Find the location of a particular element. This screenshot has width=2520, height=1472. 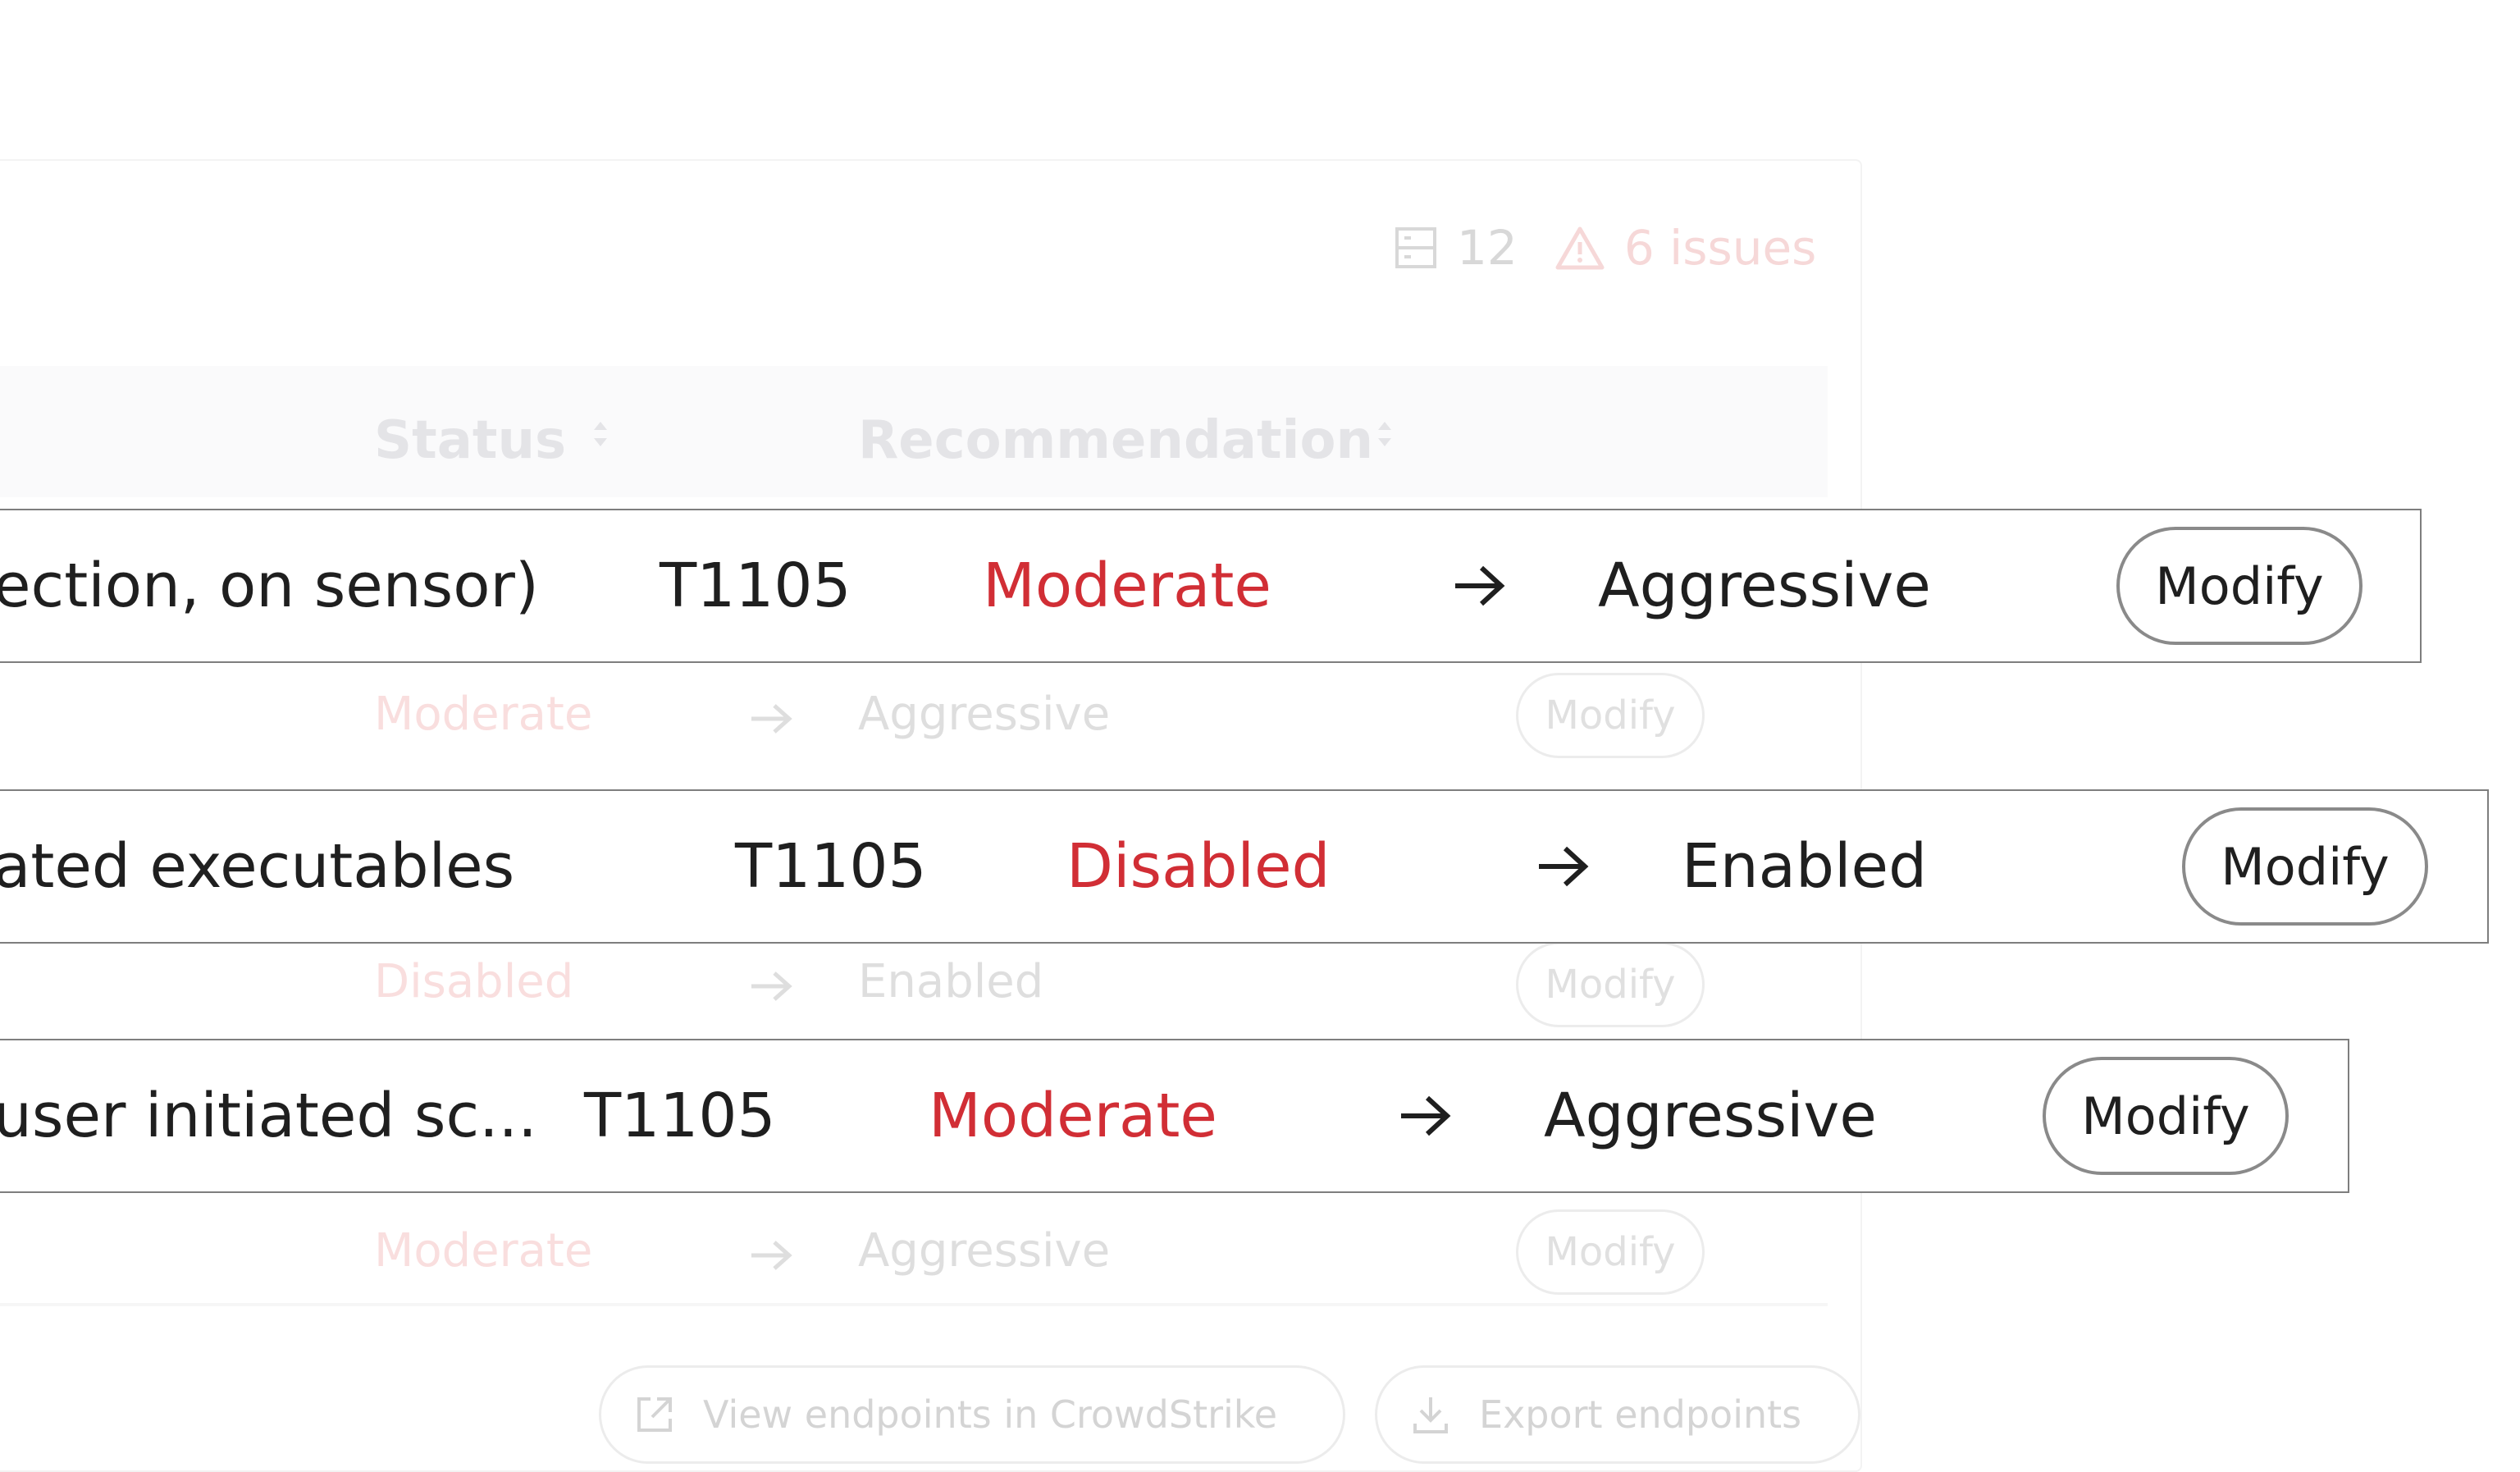

table-bottom-divider is located at coordinates (914, 1304).